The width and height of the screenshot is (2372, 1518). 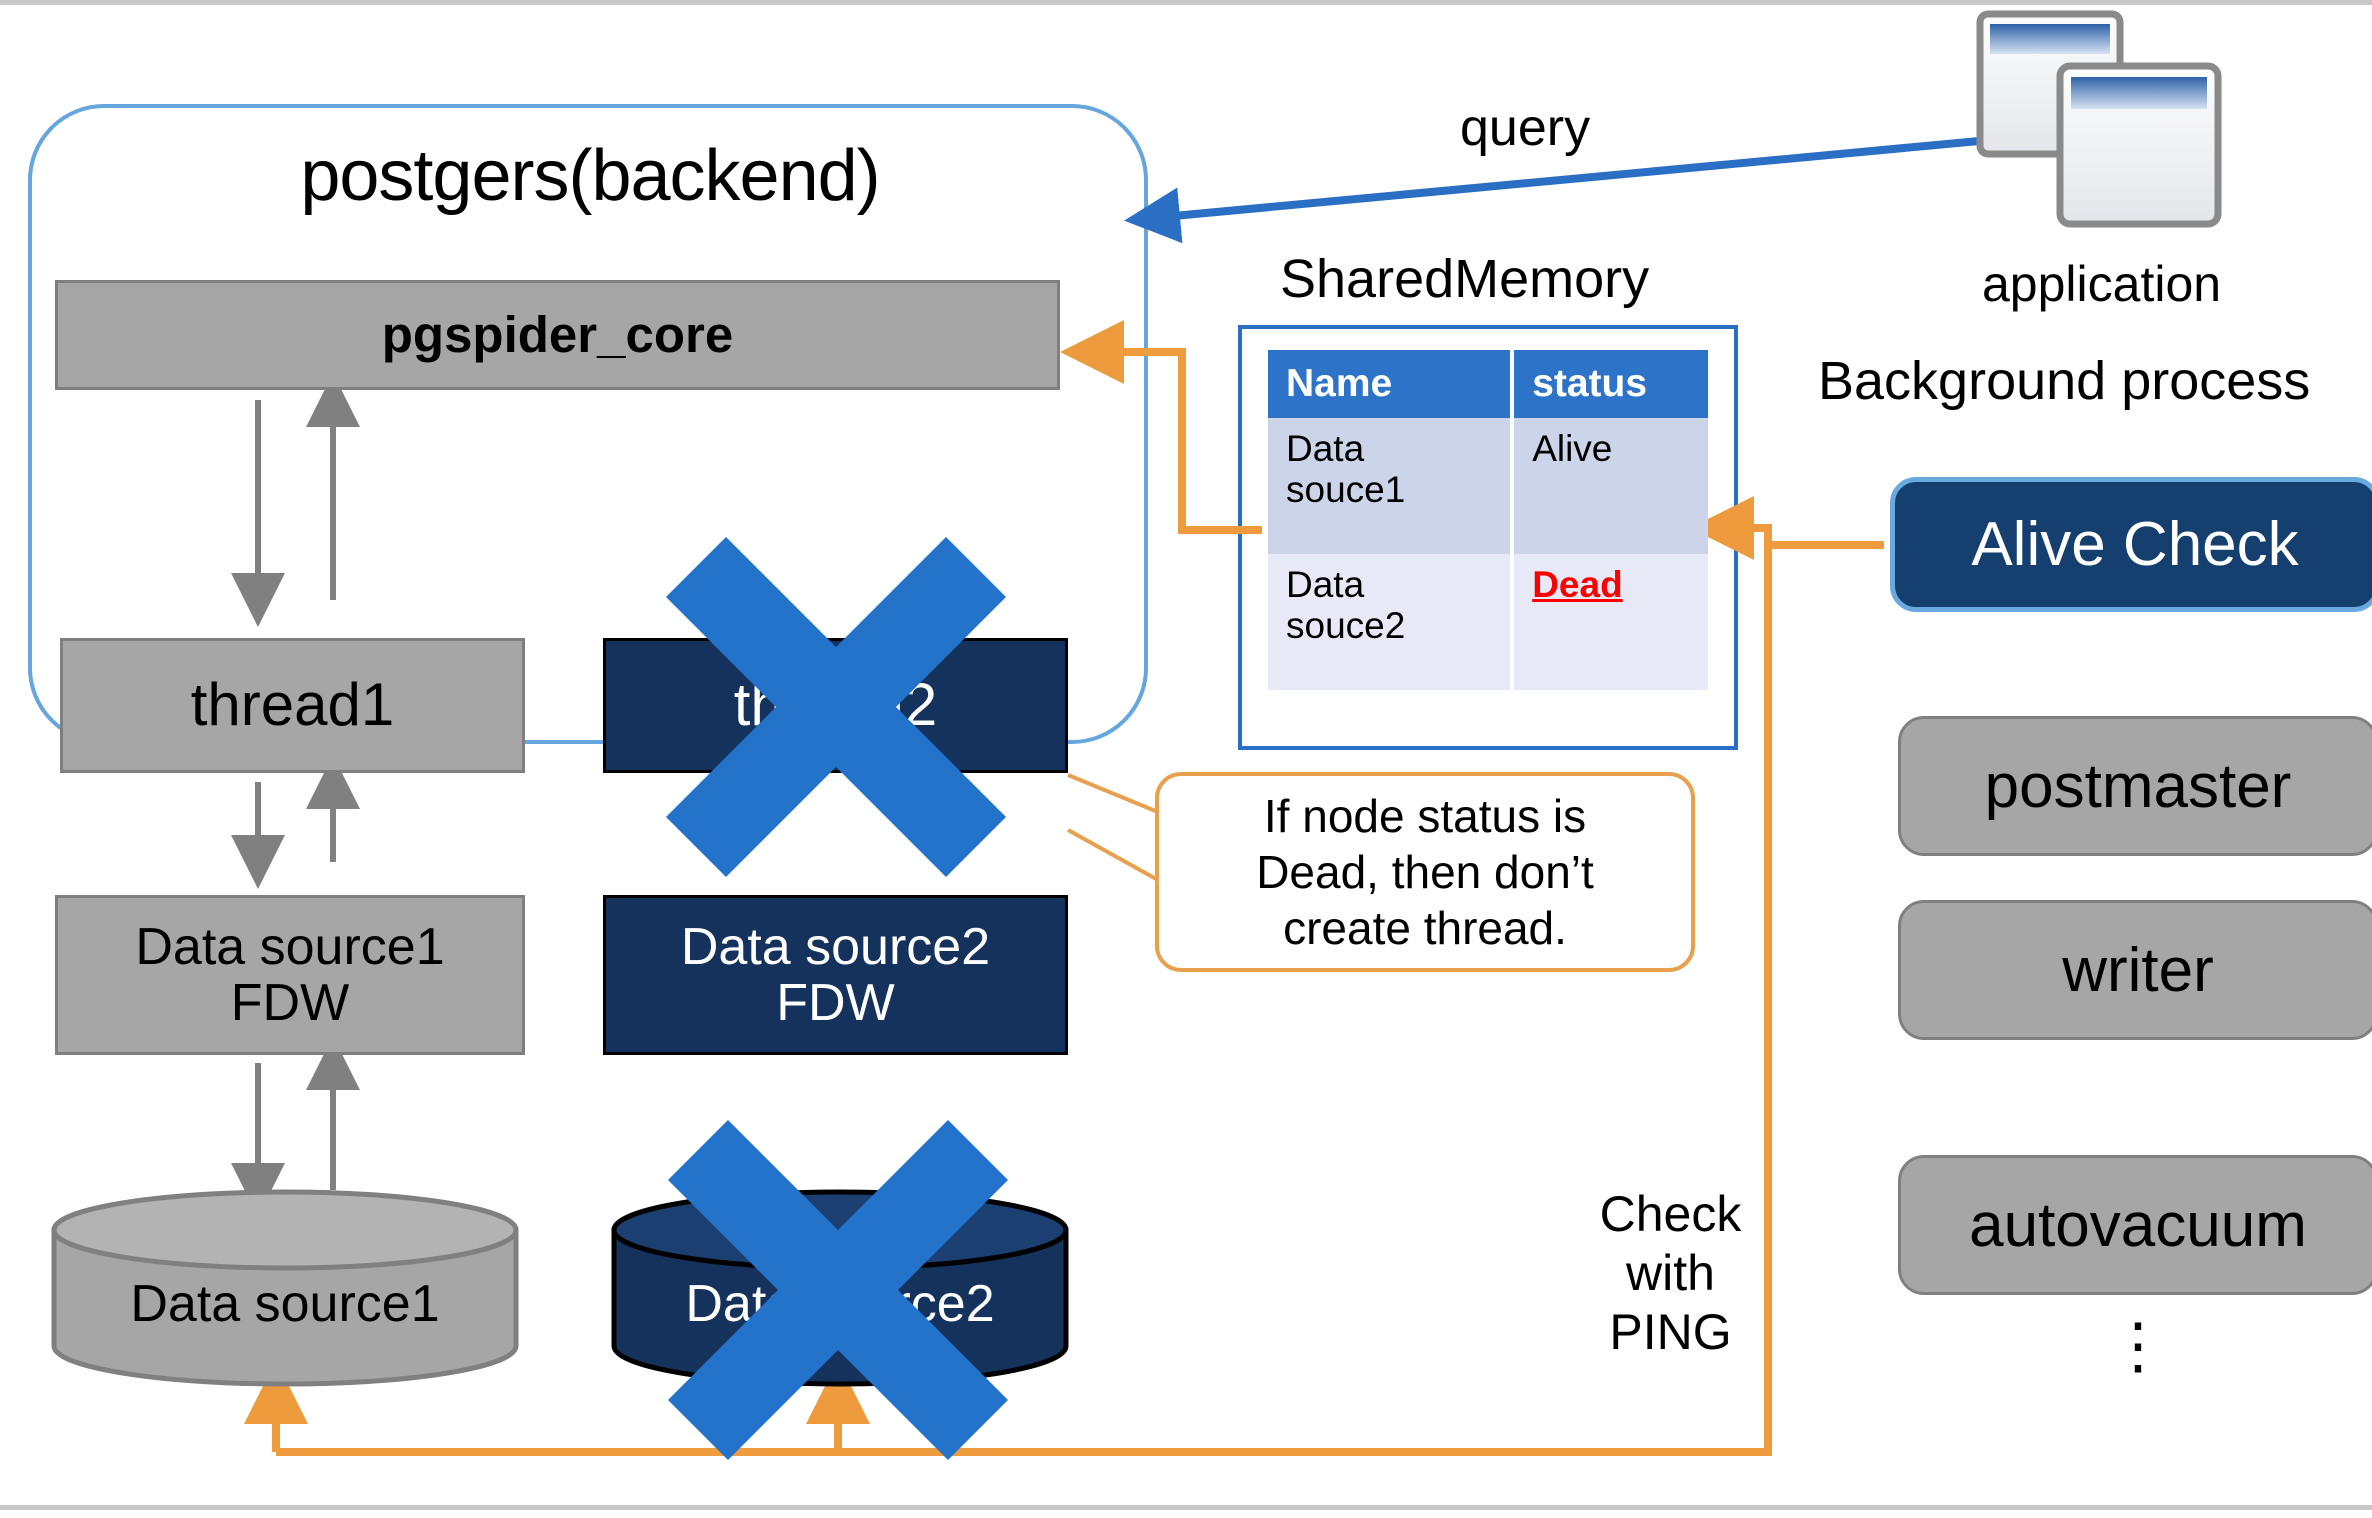 What do you see at coordinates (1346, 490) in the screenshot?
I see `row1-name-line2: souce1` at bounding box center [1346, 490].